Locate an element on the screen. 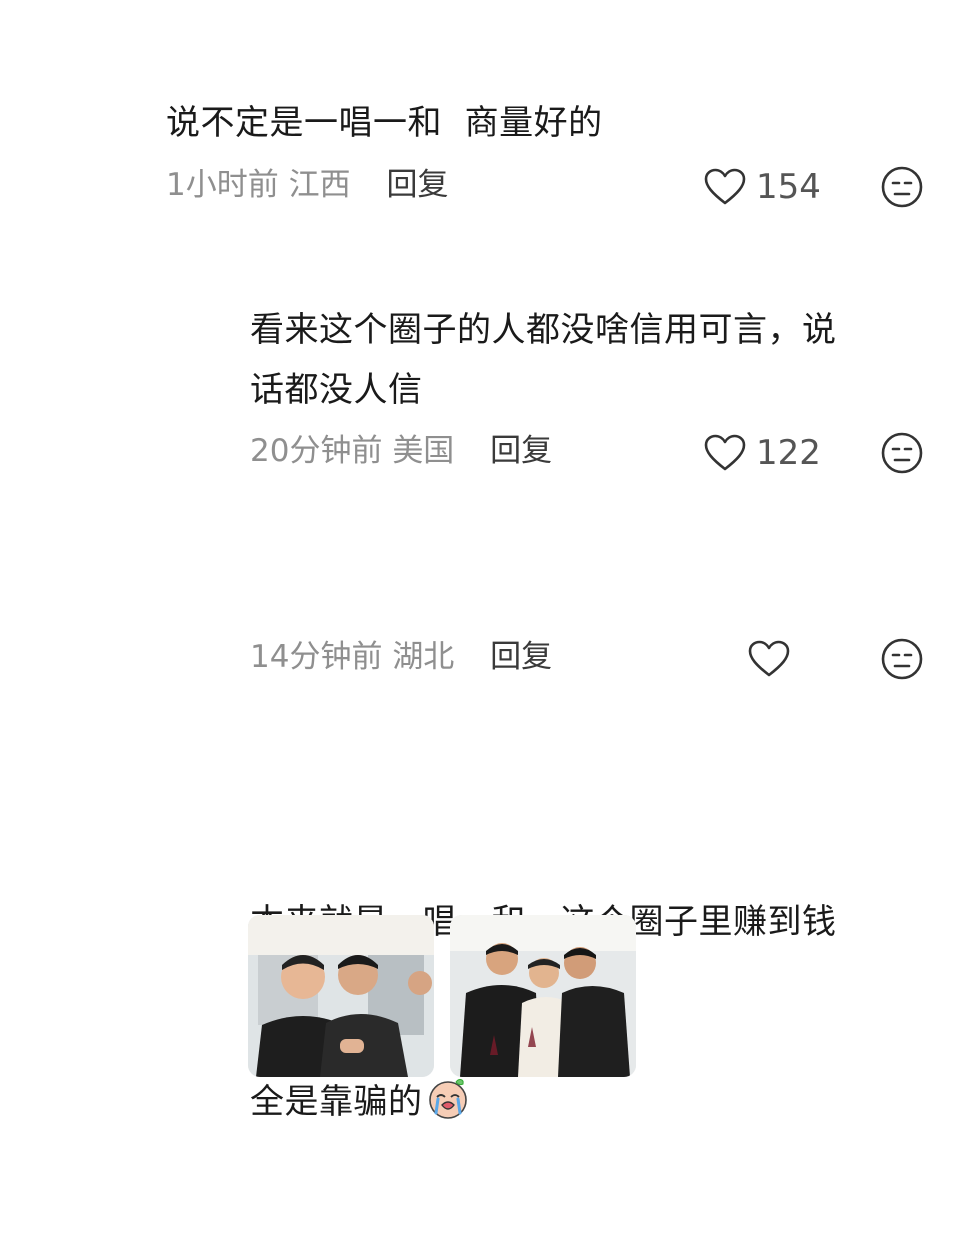 Image resolution: width=960 pixels, height=1252 pixels. crying-face-icon is located at coordinates (447, 1099).